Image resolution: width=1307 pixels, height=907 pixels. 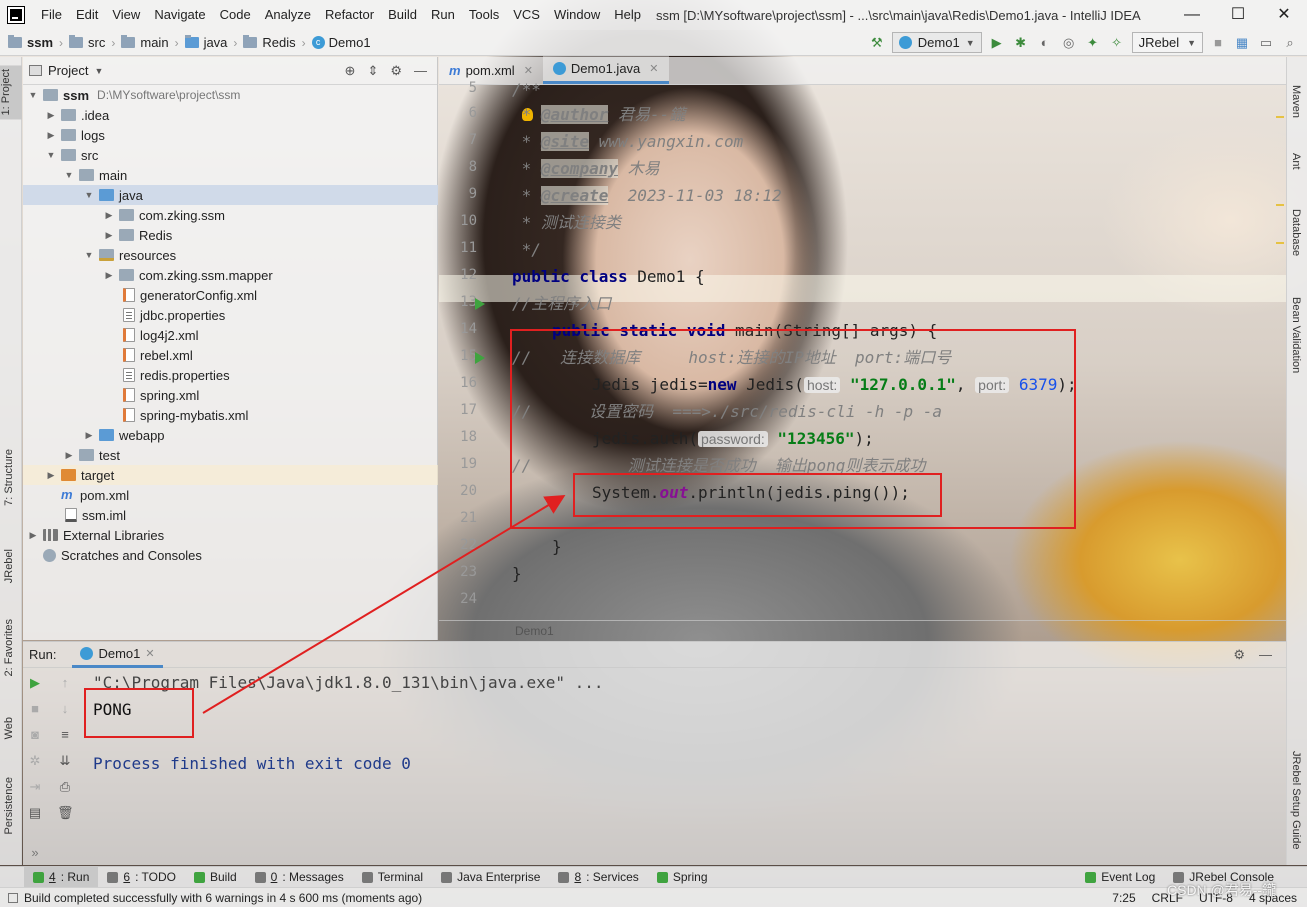 I want to click on search-icon: ⌕, so click(x=1290, y=43).